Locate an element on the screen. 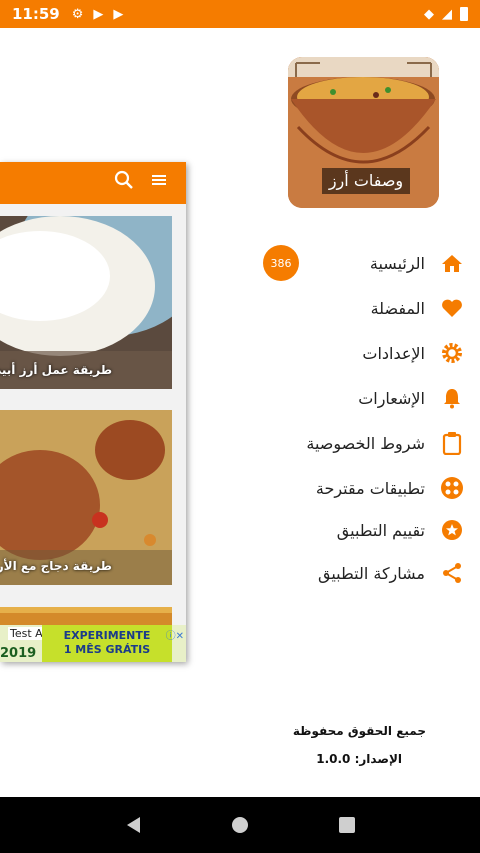  share-icon is located at coordinates (452, 573).